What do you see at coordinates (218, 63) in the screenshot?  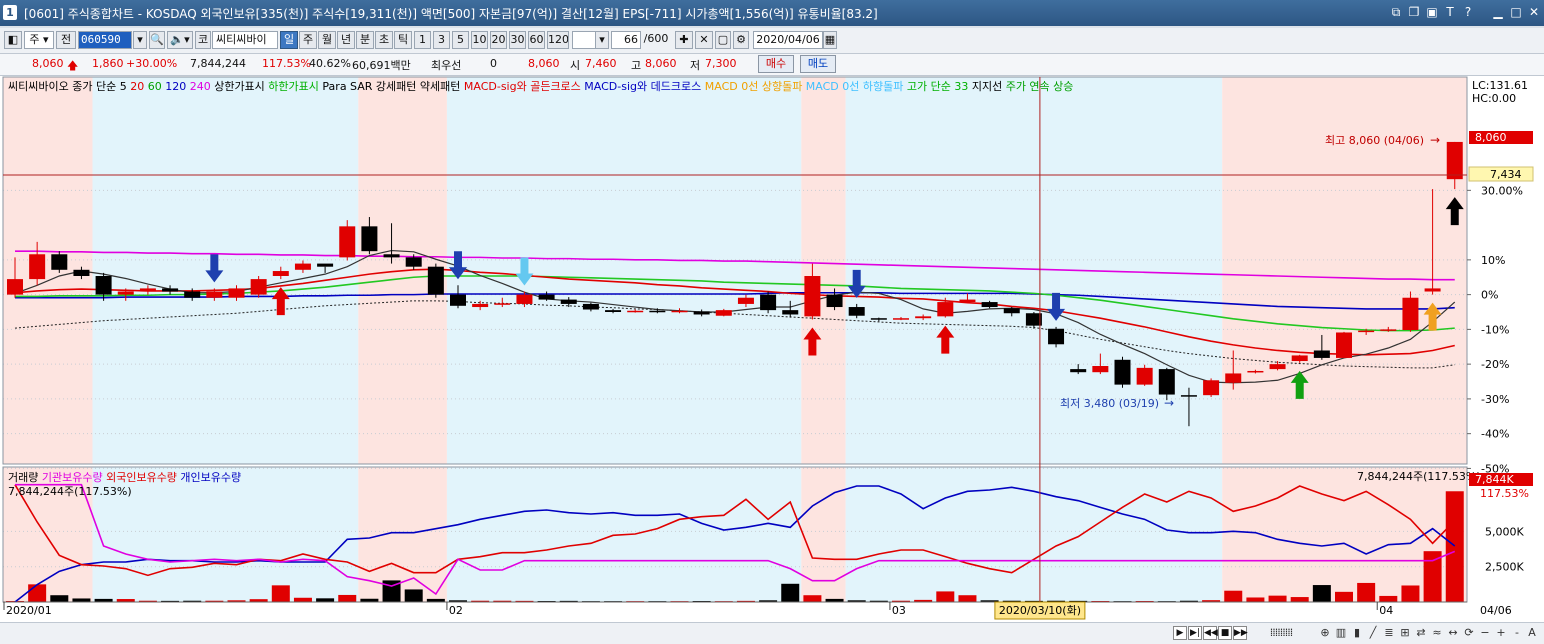 I see `volume-value: 7,844,244` at bounding box center [218, 63].